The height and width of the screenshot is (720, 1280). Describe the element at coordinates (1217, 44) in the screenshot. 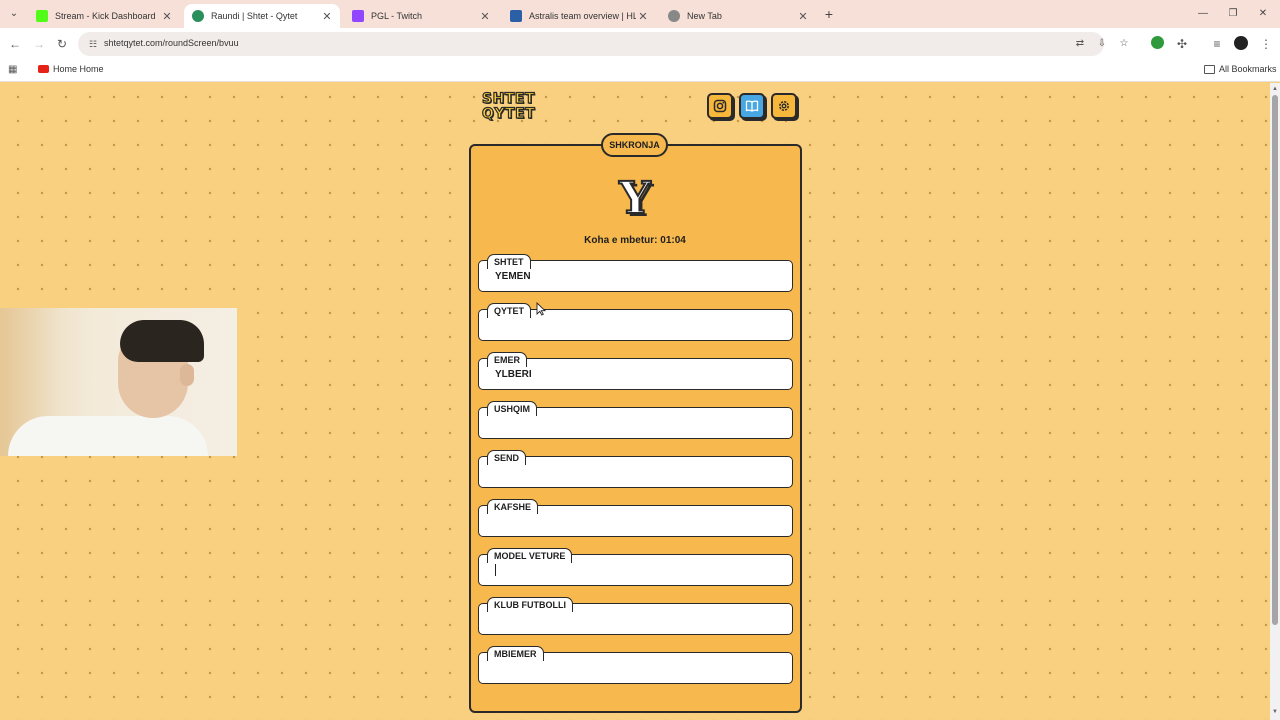

I see `media-controls-icon: ≡` at that location.